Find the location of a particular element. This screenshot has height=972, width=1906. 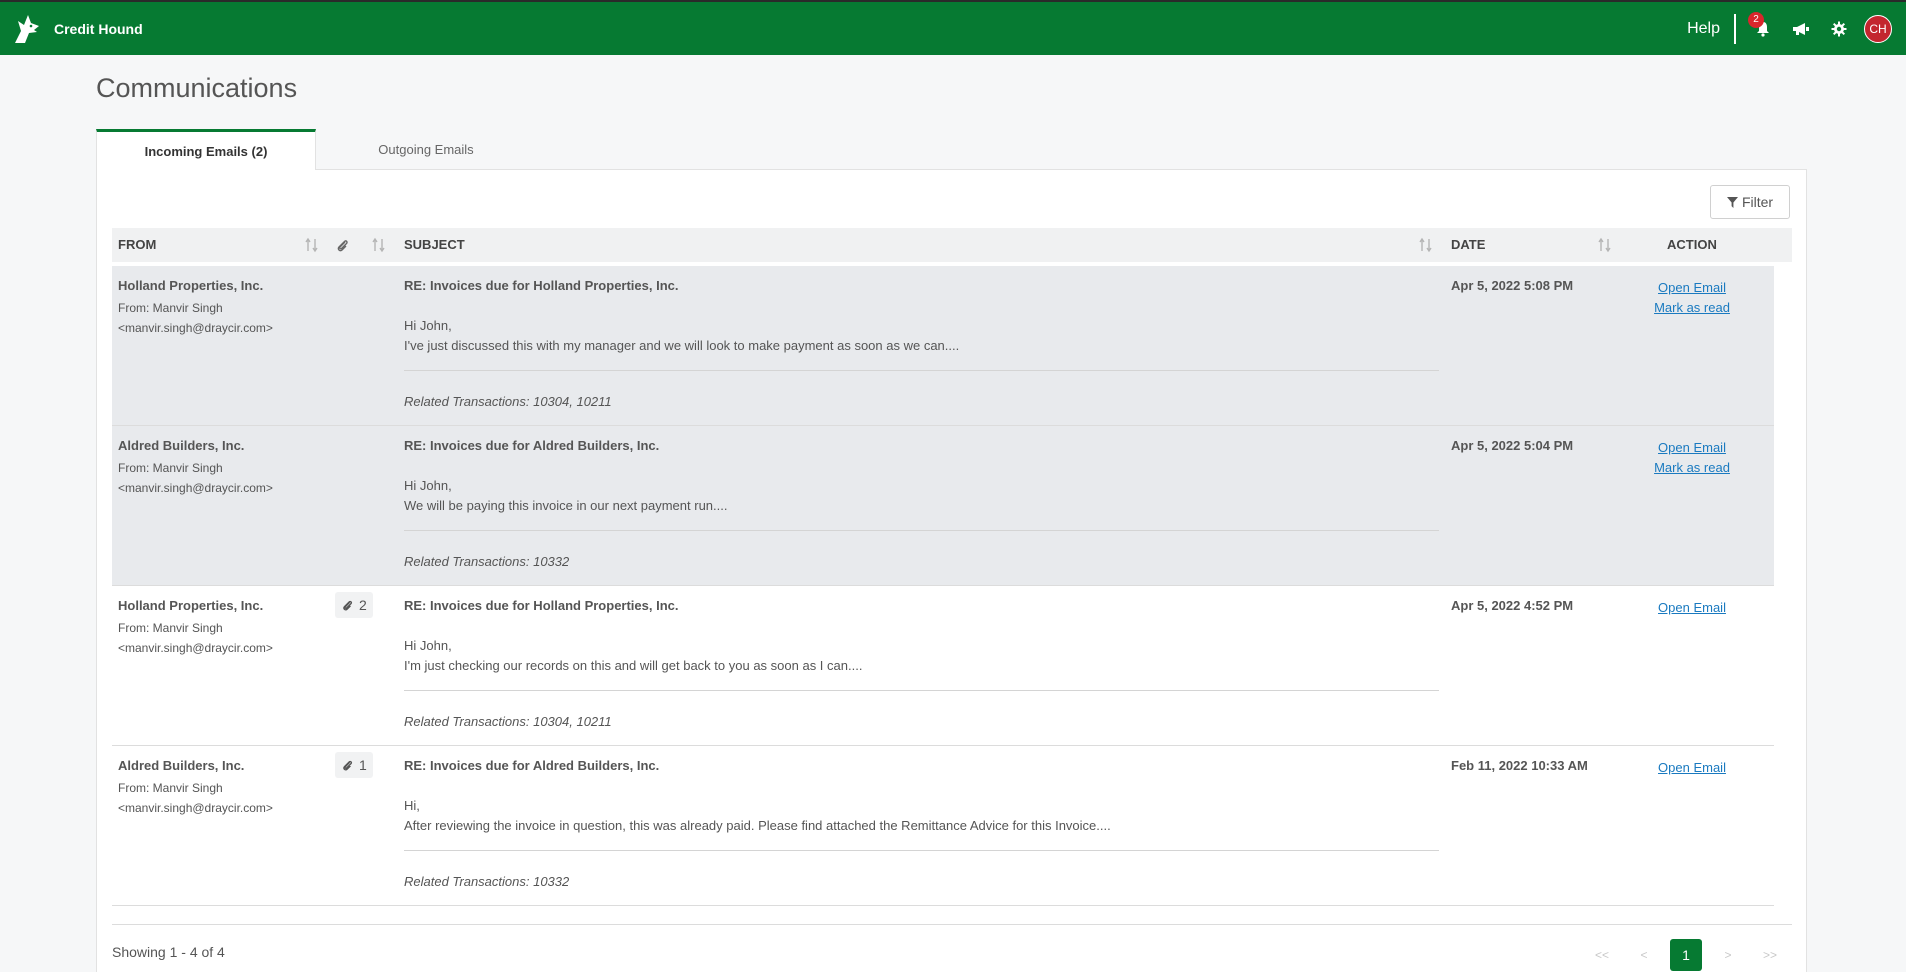

megaphone-icon is located at coordinates (1801, 28).